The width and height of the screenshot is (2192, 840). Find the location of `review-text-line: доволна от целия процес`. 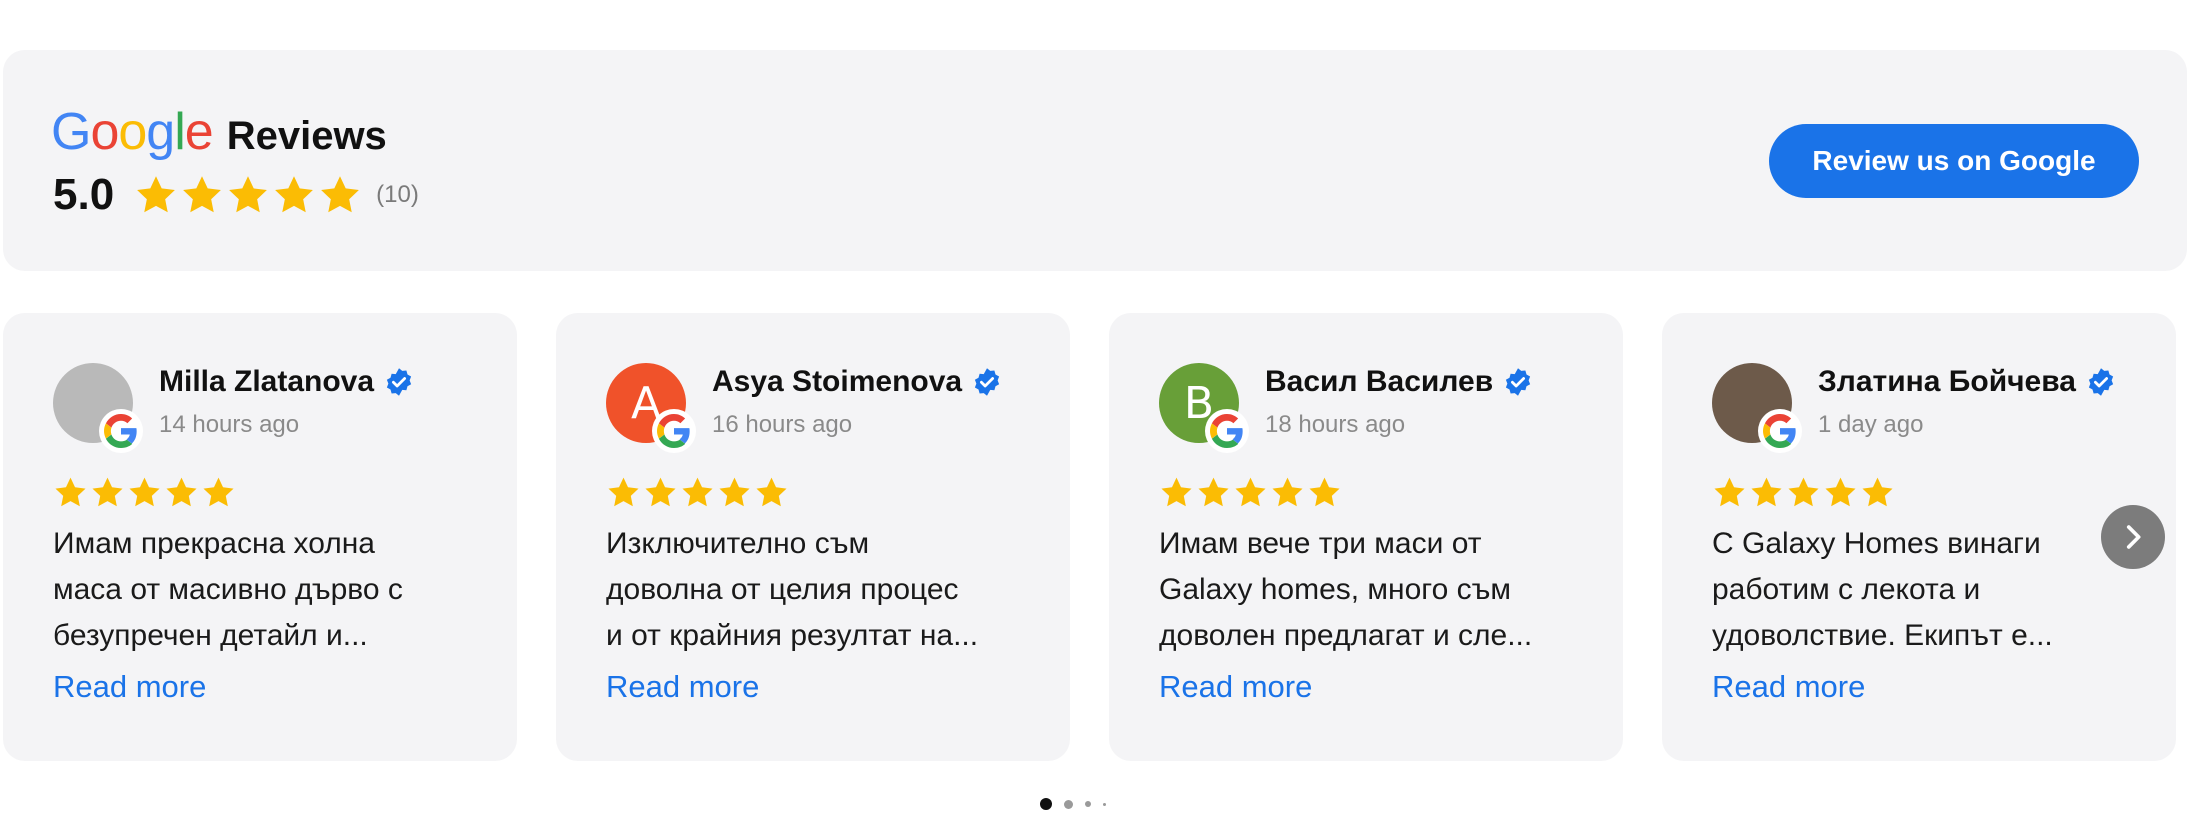

review-text-line: доволна от целия процес is located at coordinates (782, 589).